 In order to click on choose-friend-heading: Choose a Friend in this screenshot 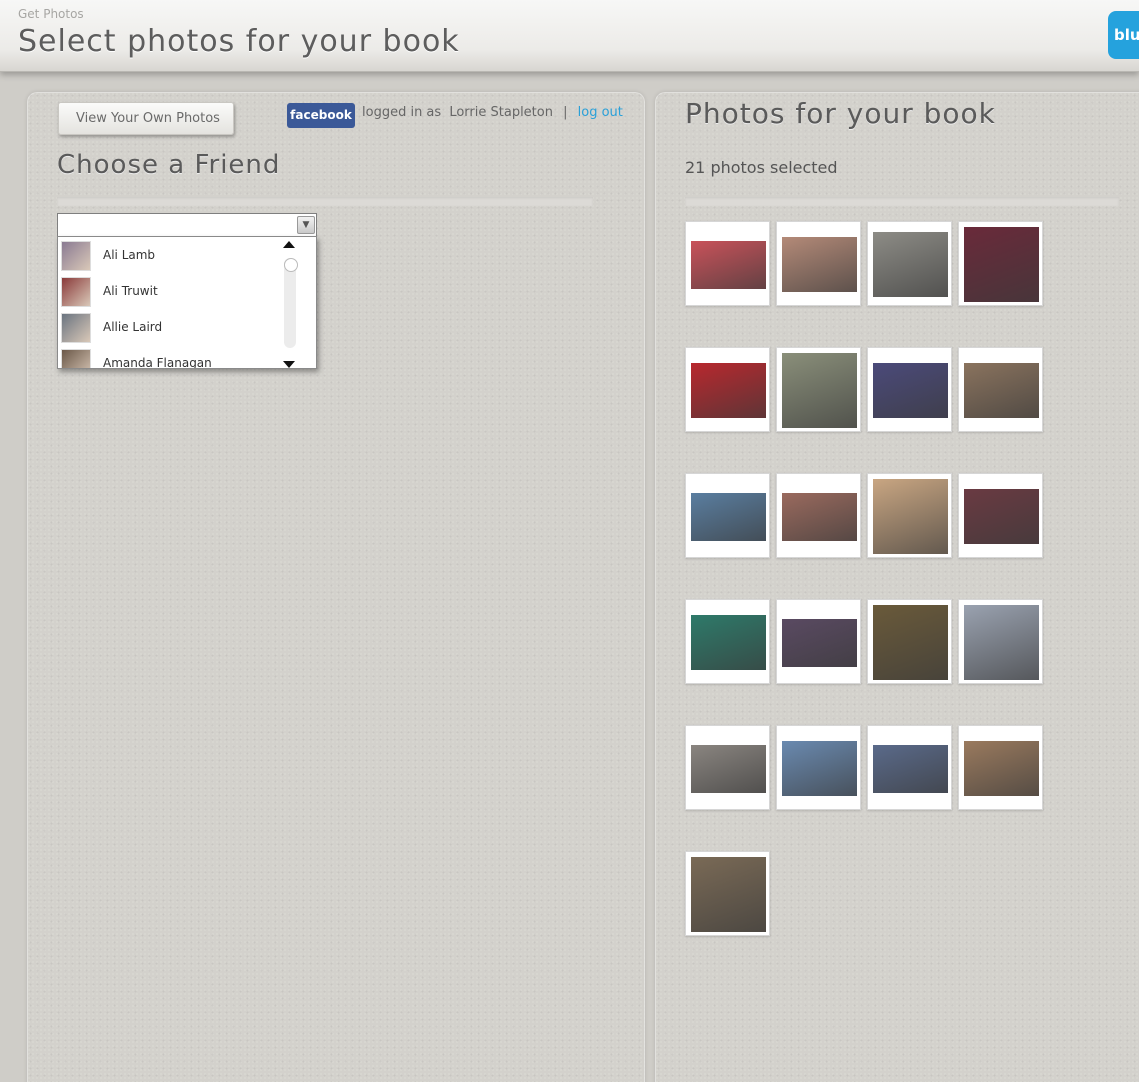, I will do `click(169, 165)`.